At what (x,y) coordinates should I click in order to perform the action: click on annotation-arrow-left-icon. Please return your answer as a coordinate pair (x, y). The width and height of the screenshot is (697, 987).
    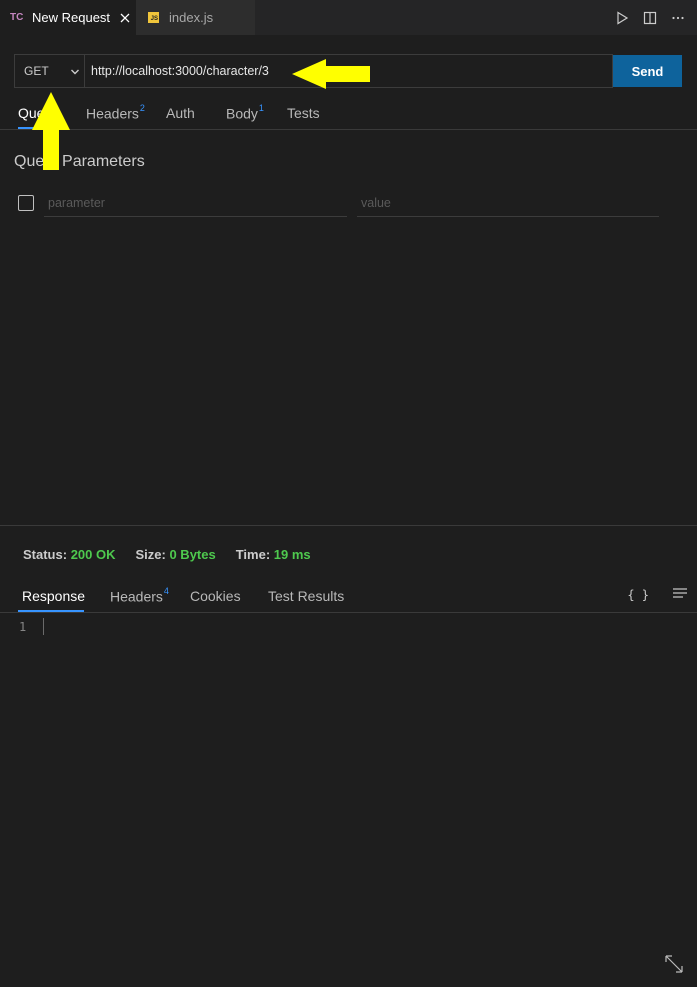
    Looking at the image, I should click on (331, 74).